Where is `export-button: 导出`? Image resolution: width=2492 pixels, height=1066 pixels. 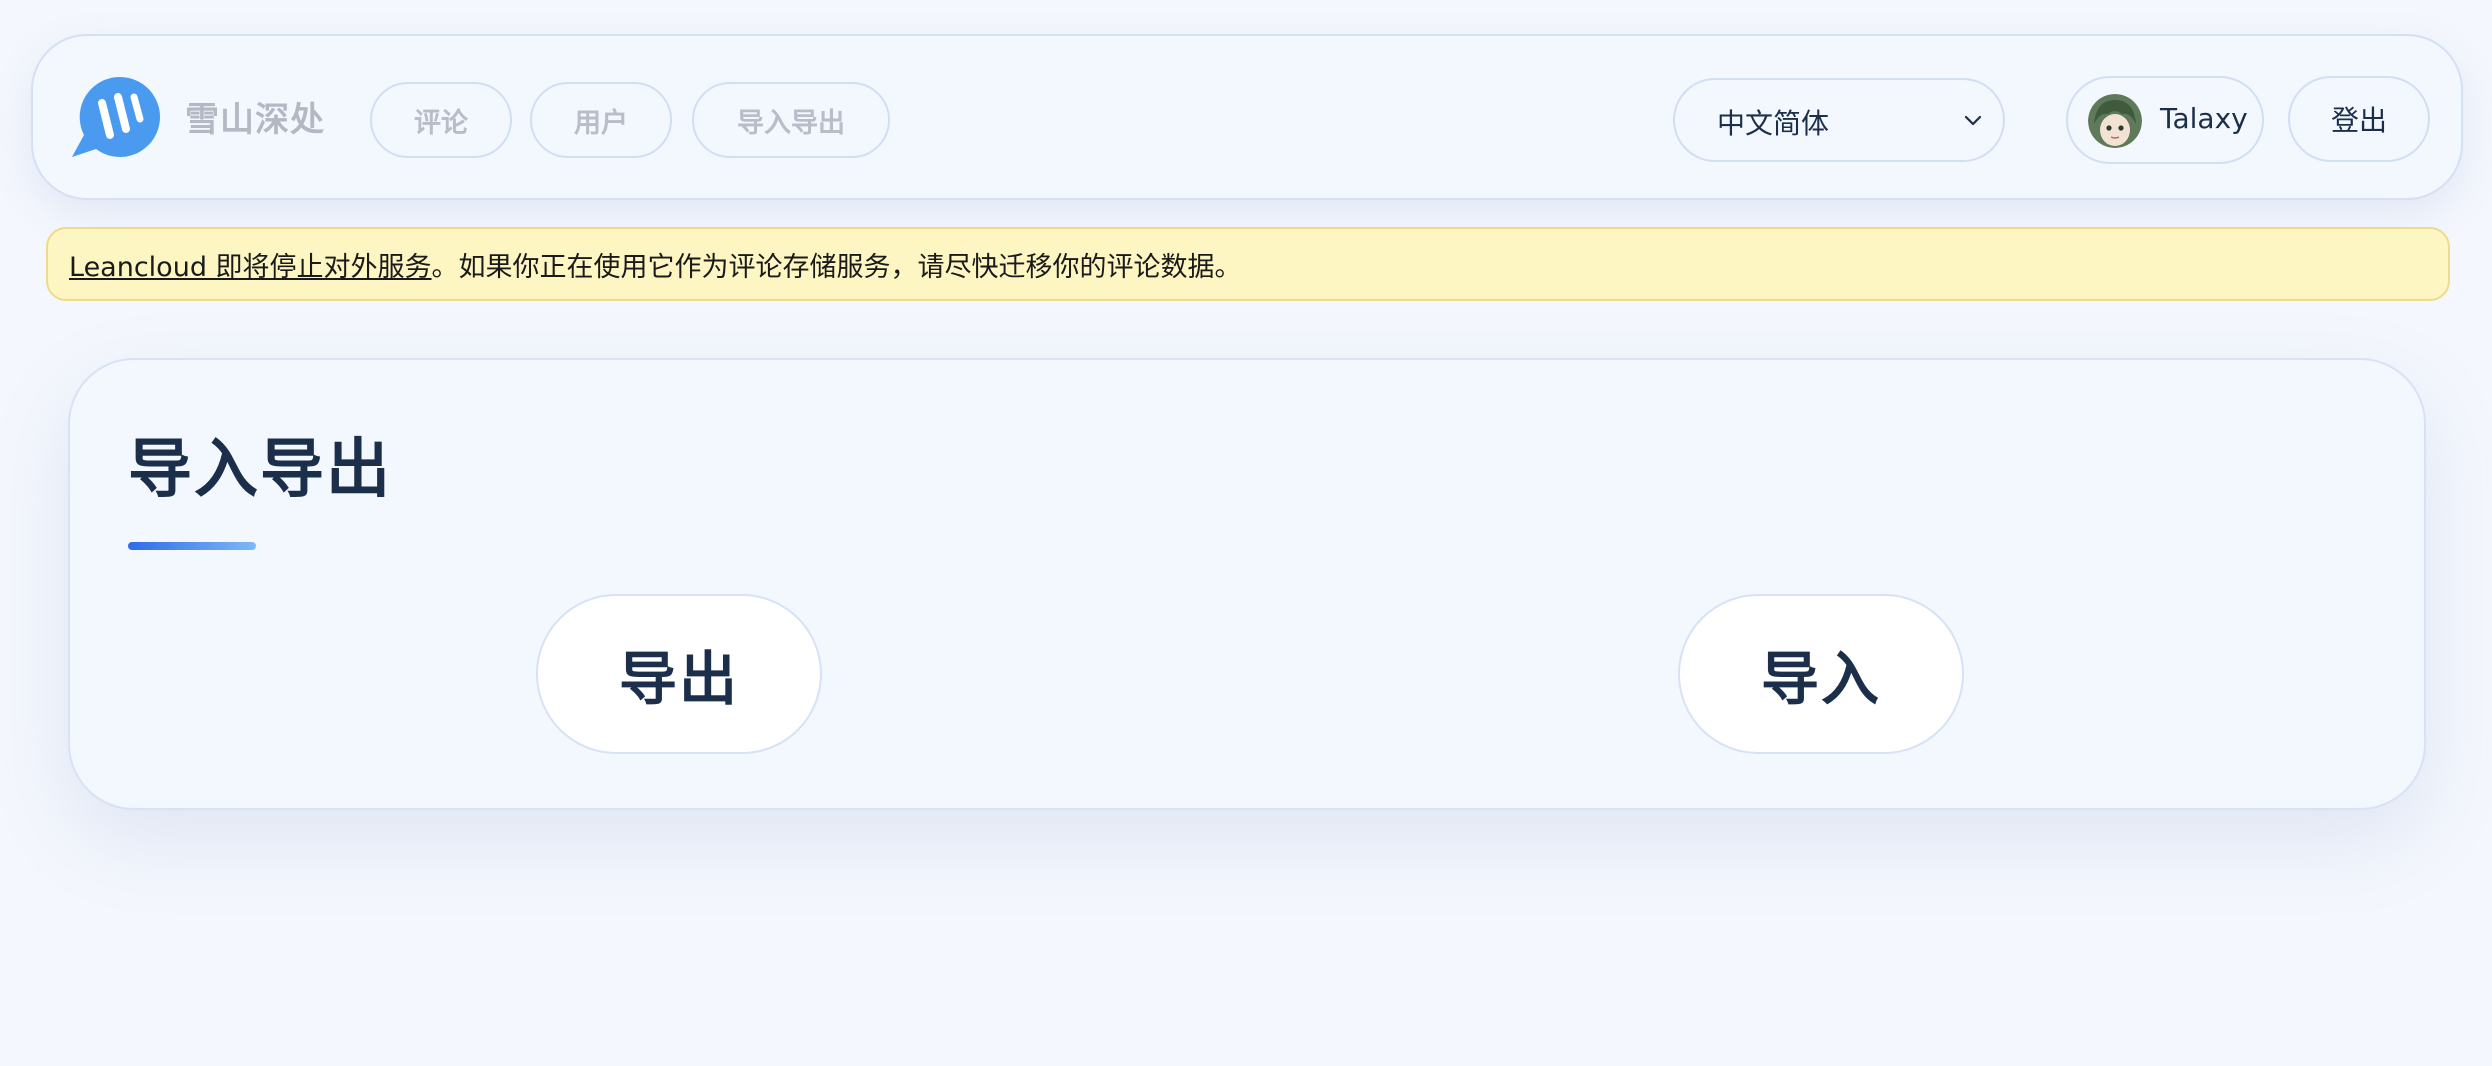
export-button: 导出 is located at coordinates (679, 674).